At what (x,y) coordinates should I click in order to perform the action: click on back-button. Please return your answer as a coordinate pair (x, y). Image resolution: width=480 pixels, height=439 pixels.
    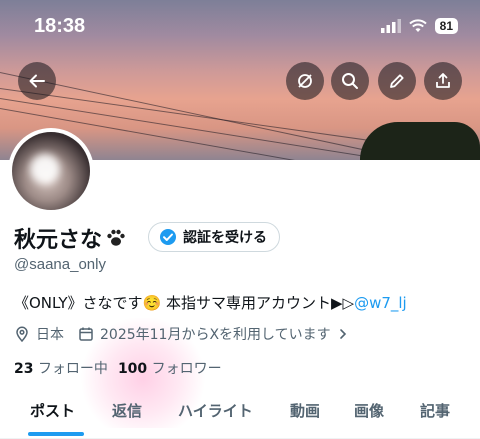
    Looking at the image, I should click on (37, 81).